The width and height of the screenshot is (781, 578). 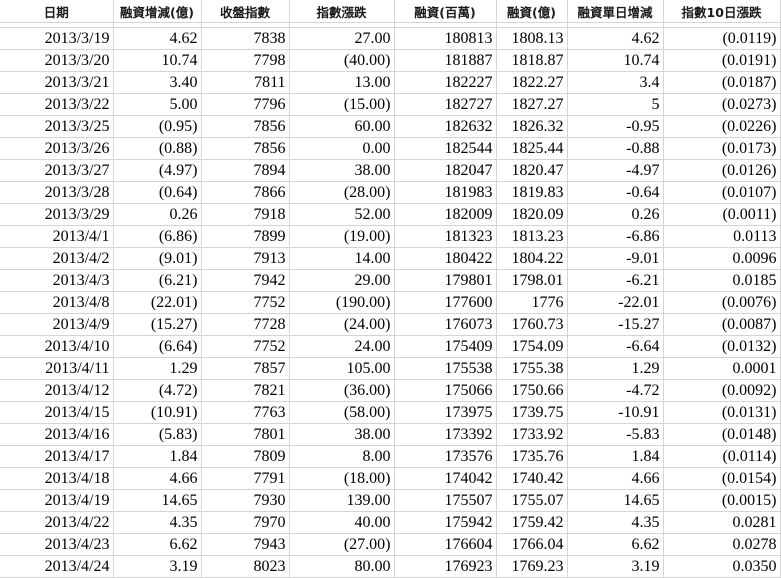 What do you see at coordinates (445, 324) in the screenshot?
I see `cell-margin-millions: 176073` at bounding box center [445, 324].